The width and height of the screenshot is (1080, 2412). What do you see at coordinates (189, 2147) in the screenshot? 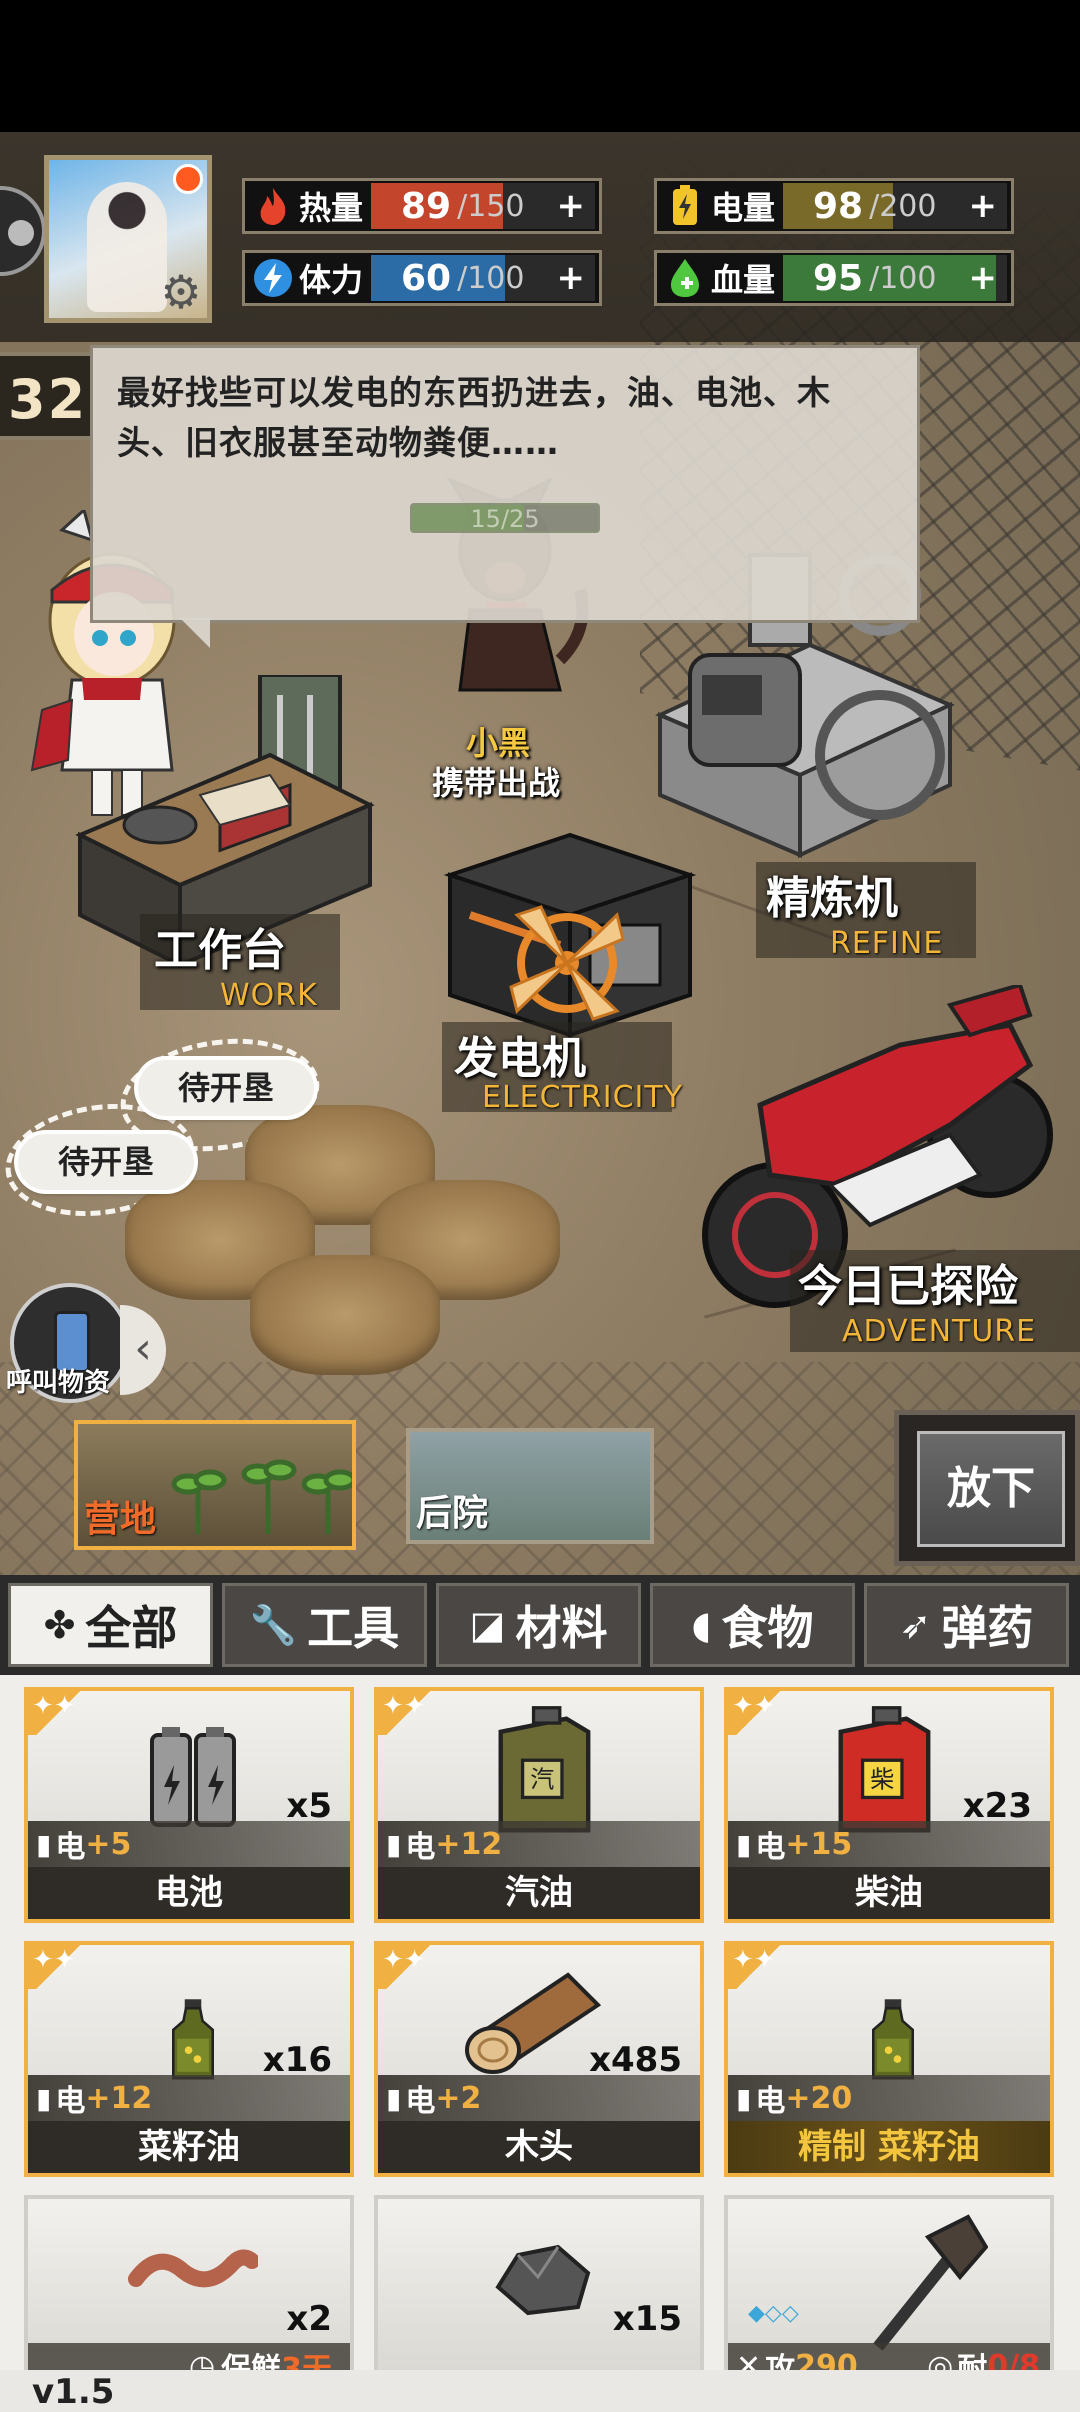
I see `item-name: 菜籽油` at bounding box center [189, 2147].